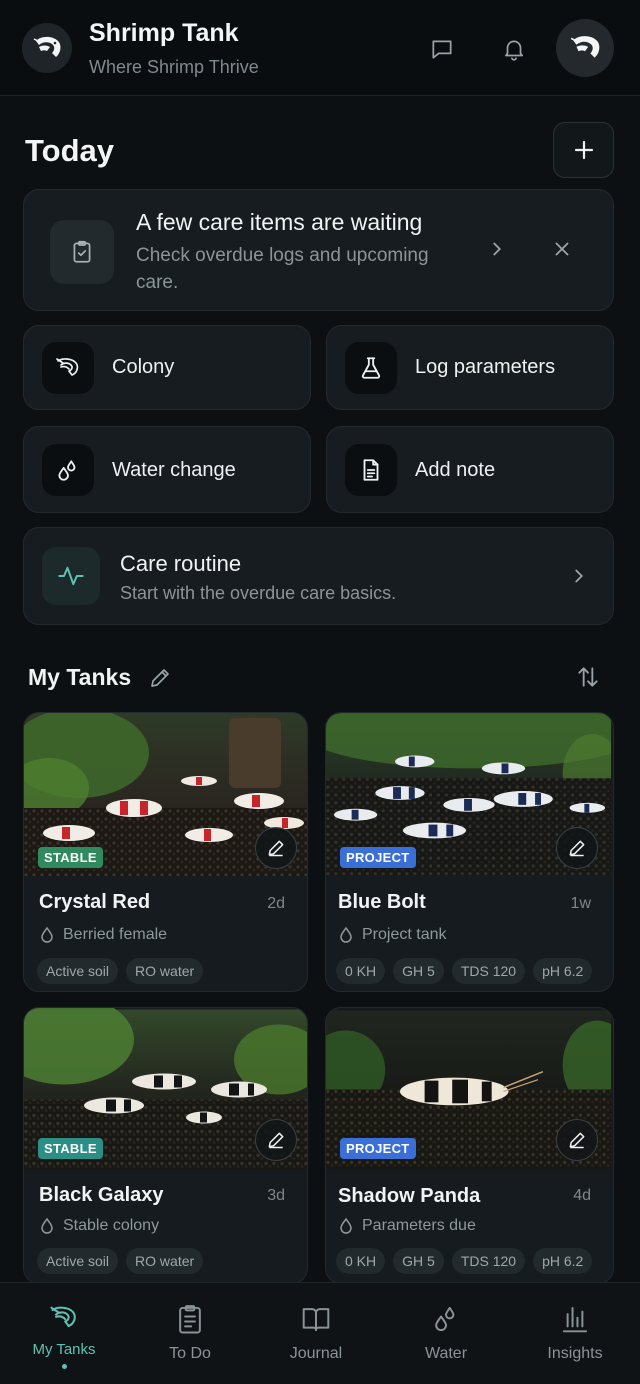 This screenshot has width=640, height=1384. I want to click on close-icon, so click(562, 251).